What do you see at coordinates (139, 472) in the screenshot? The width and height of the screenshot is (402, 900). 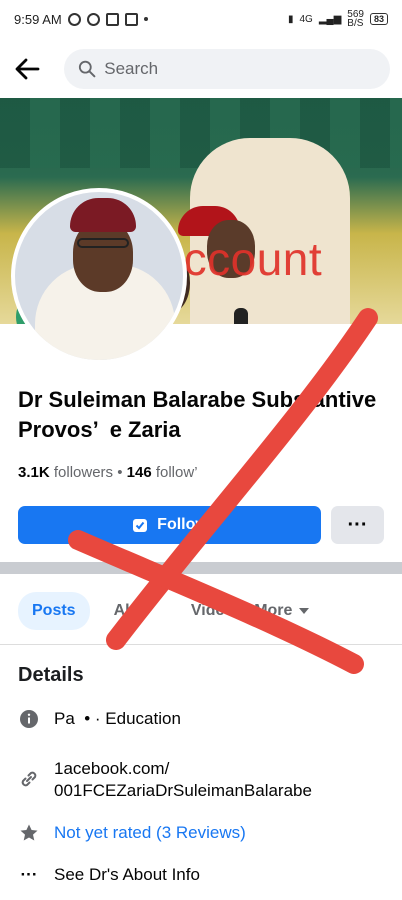 I see `following-count: 146` at bounding box center [139, 472].